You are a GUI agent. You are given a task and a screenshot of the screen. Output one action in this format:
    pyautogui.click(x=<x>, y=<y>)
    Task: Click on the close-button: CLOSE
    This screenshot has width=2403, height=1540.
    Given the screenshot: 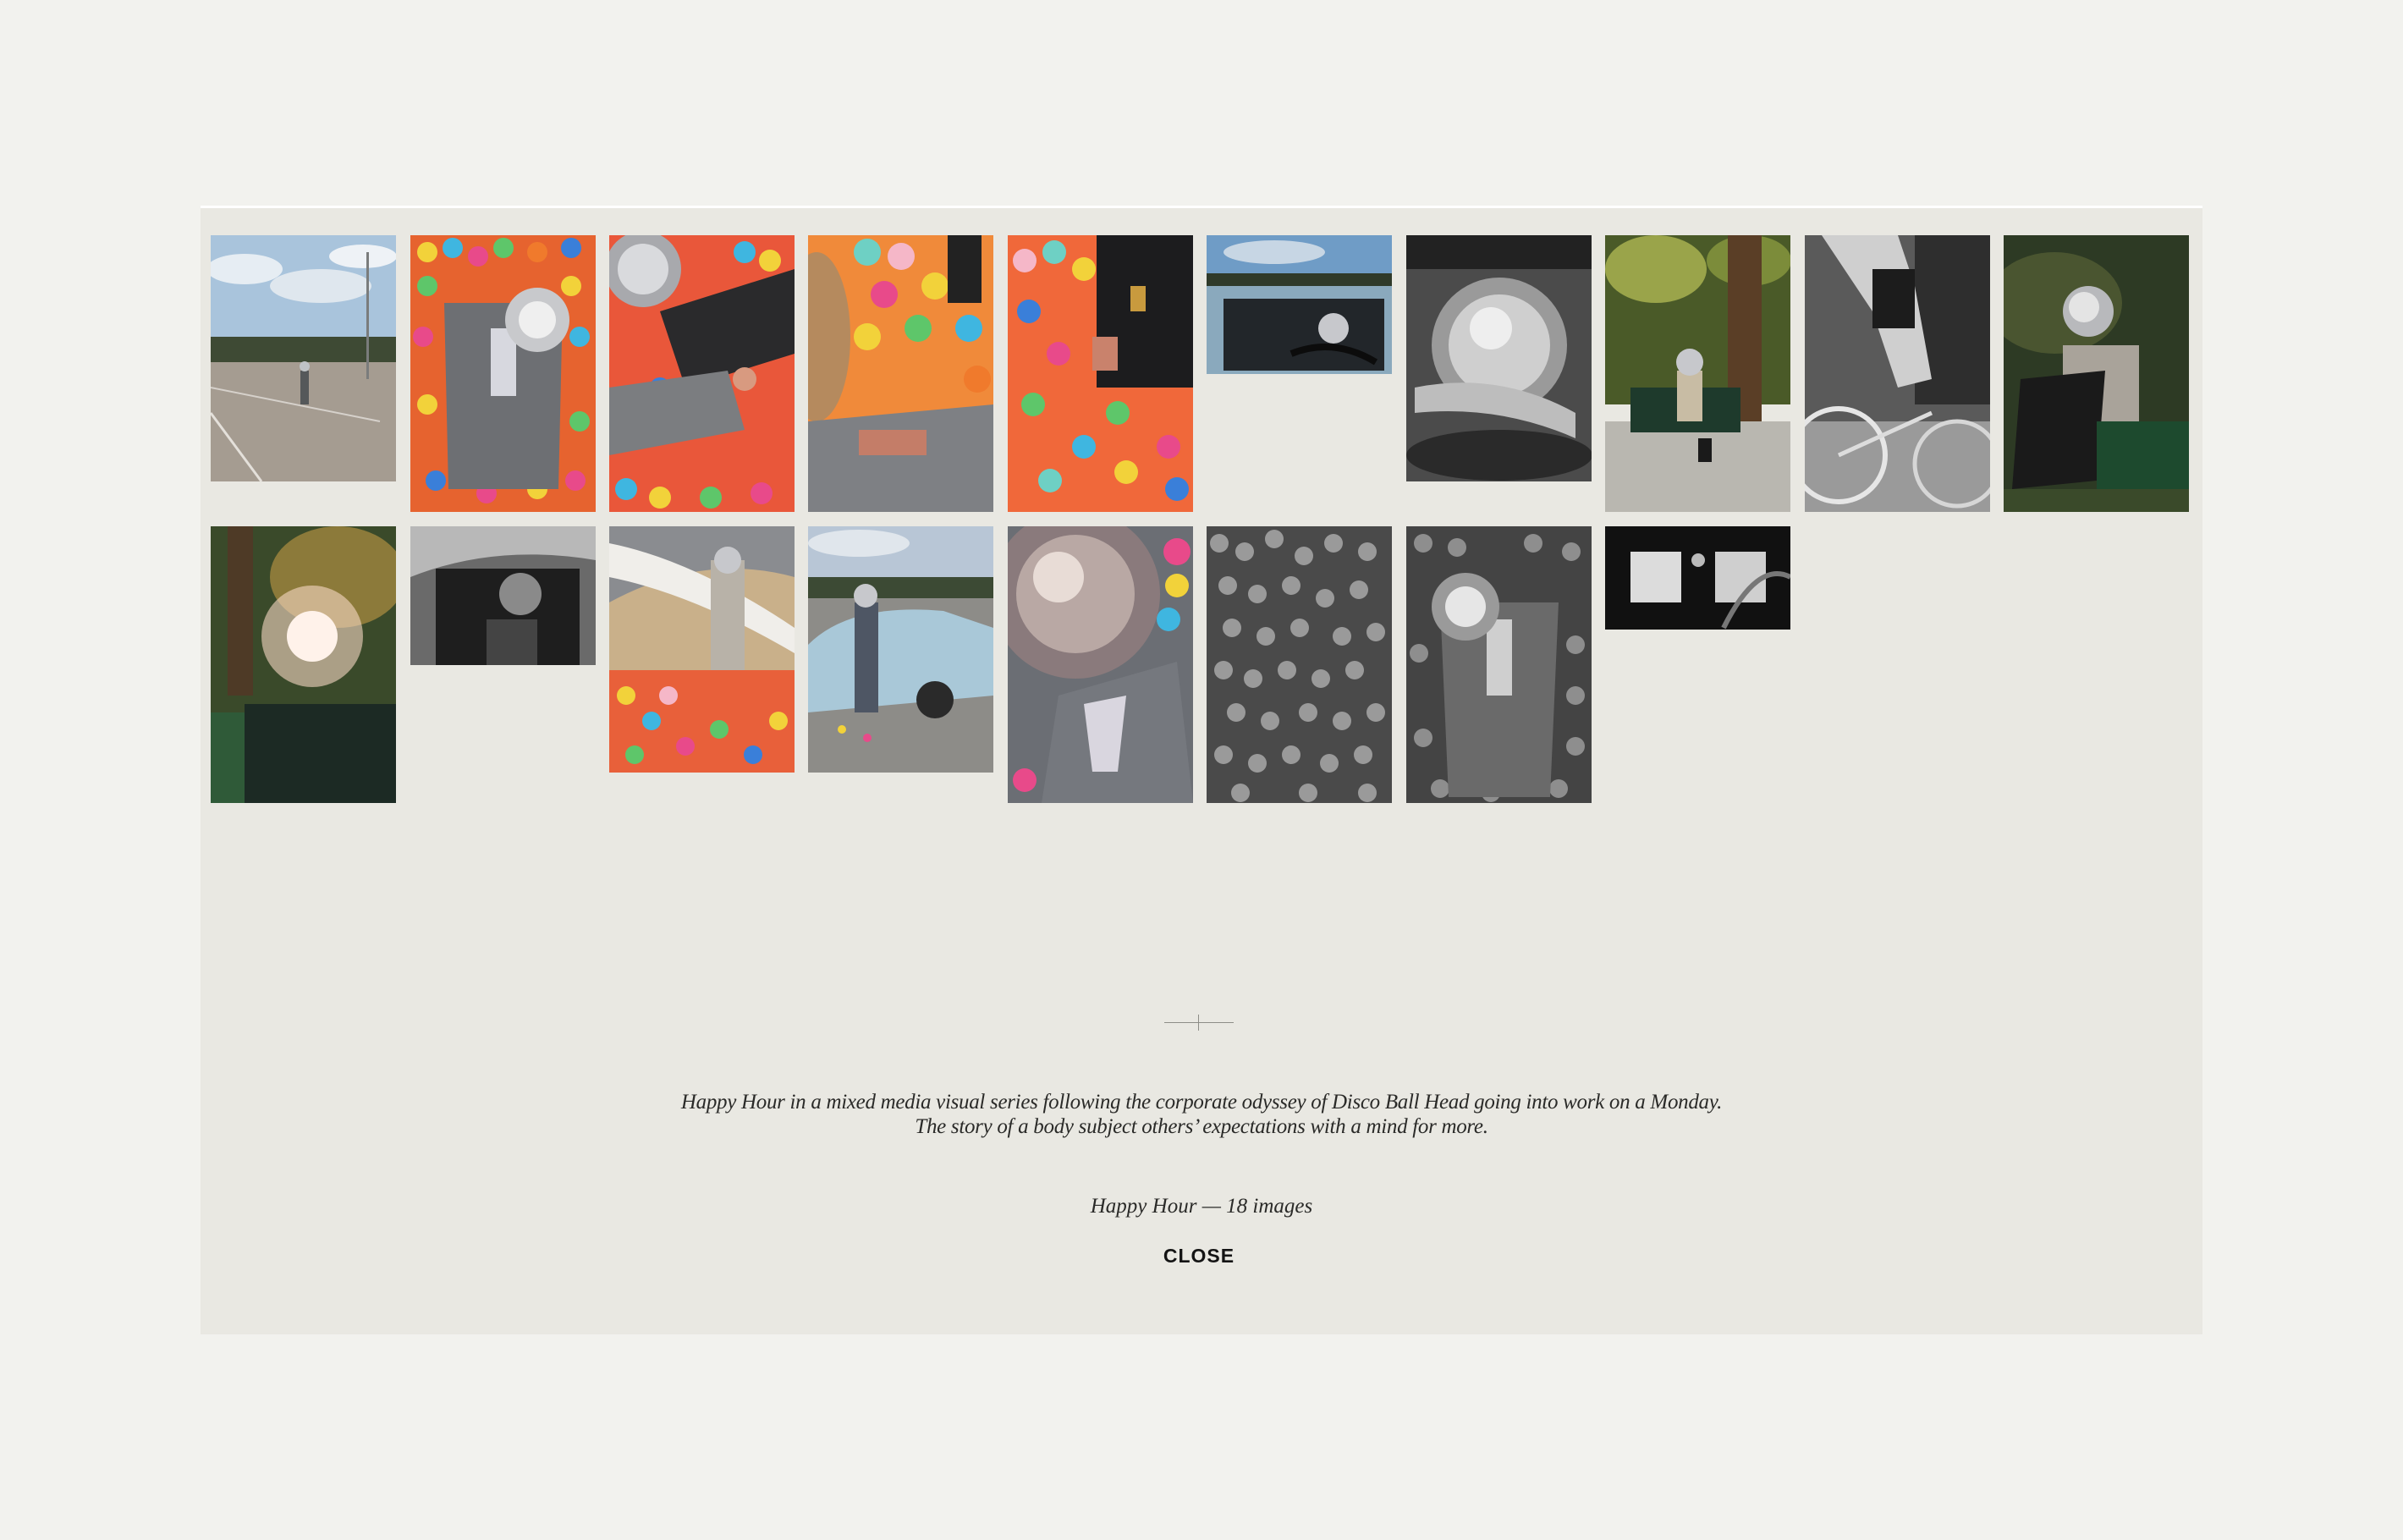 What is the action you would take?
    pyautogui.click(x=1199, y=1255)
    